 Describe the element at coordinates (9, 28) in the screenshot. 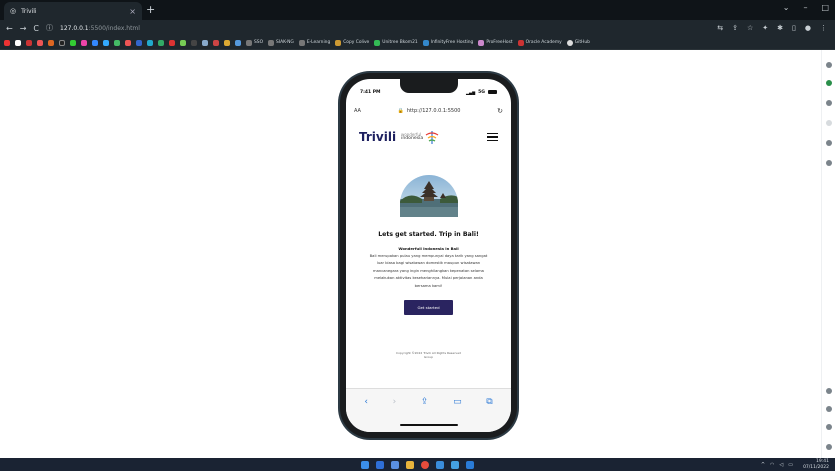

I see `back-icon: ←` at that location.